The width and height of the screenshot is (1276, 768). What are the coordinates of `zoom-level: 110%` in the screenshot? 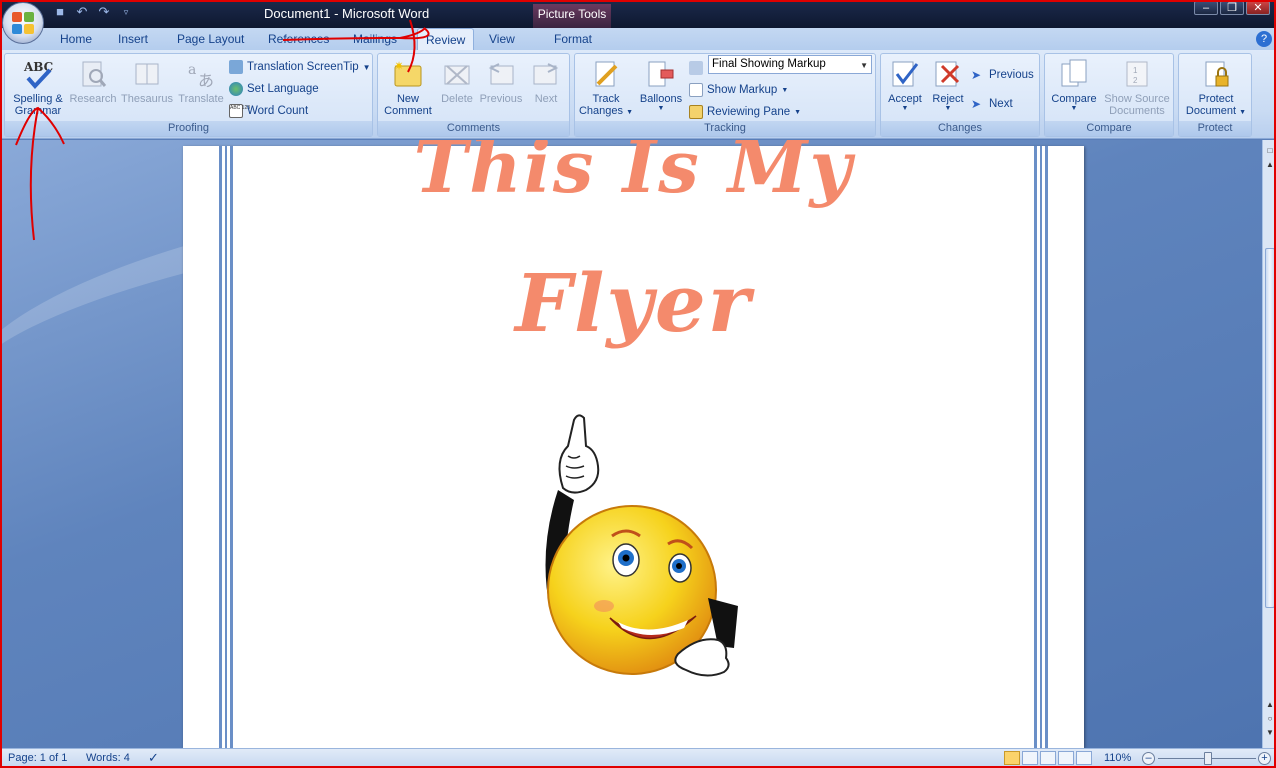 It's located at (1117, 758).